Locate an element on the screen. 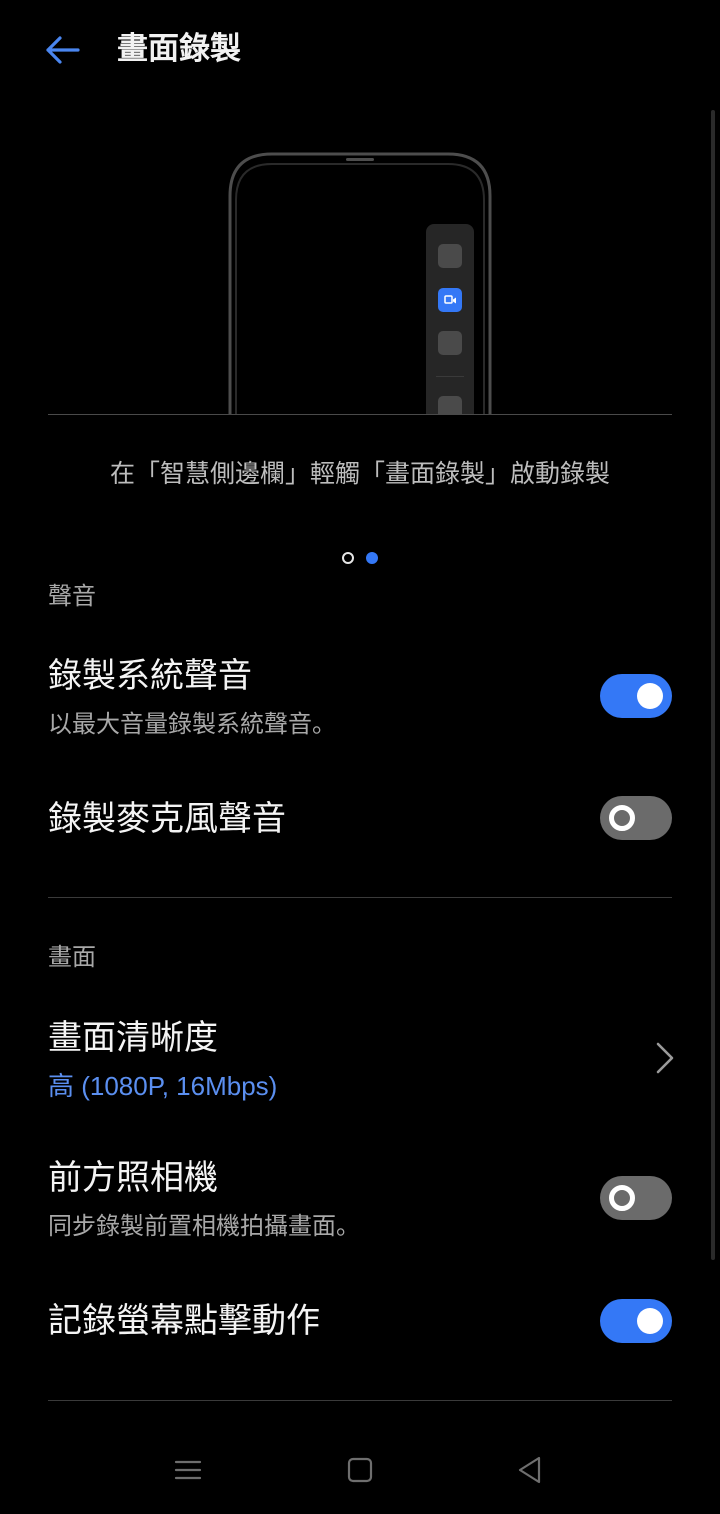 The image size is (720, 1514). section-header-sound: 聲音 is located at coordinates (72, 596).